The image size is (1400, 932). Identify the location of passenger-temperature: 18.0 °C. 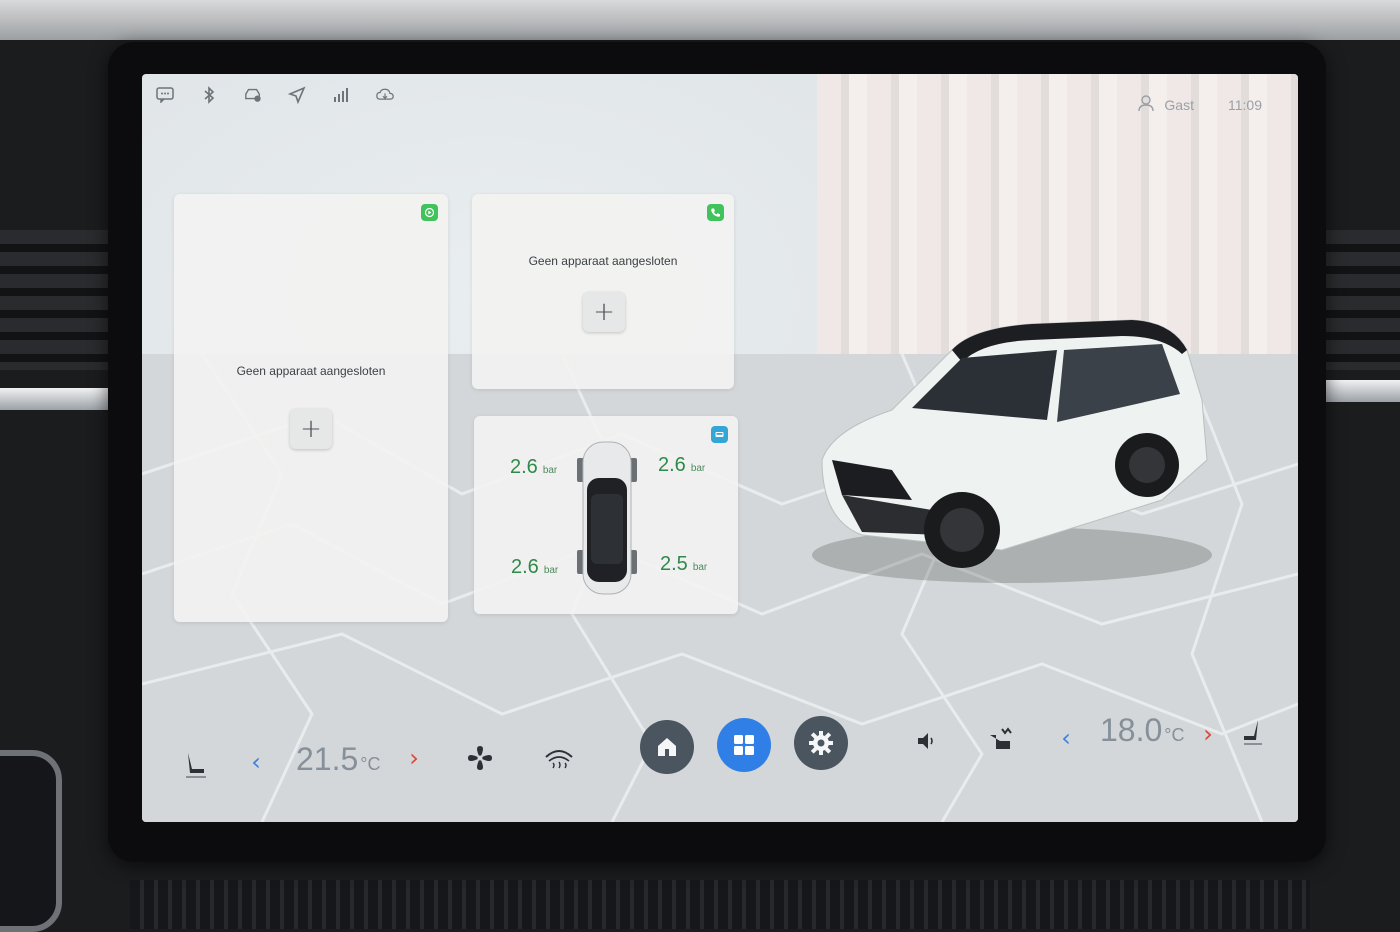
(1142, 730).